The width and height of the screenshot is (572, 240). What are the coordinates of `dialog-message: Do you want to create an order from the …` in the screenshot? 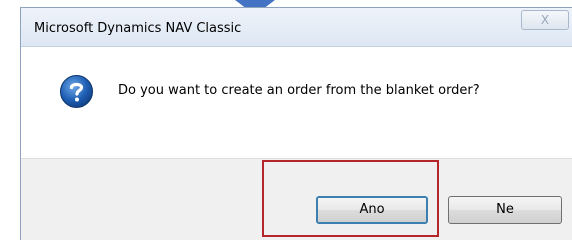 It's located at (299, 90).